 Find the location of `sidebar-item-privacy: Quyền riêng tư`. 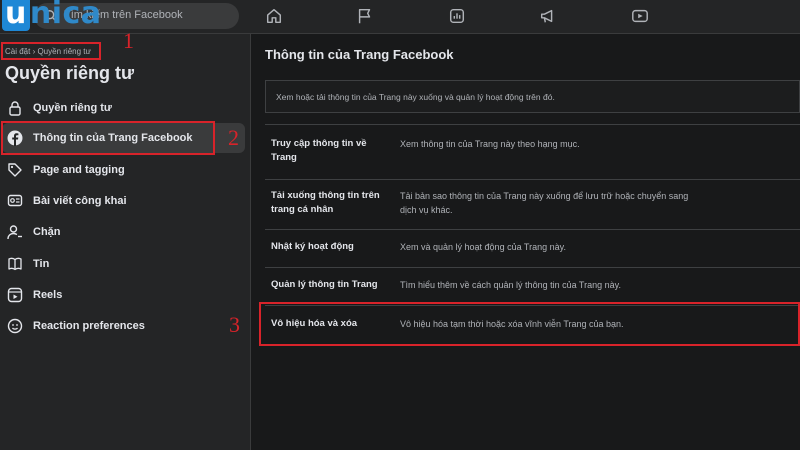

sidebar-item-privacy: Quyền riêng tư is located at coordinates (123, 108).